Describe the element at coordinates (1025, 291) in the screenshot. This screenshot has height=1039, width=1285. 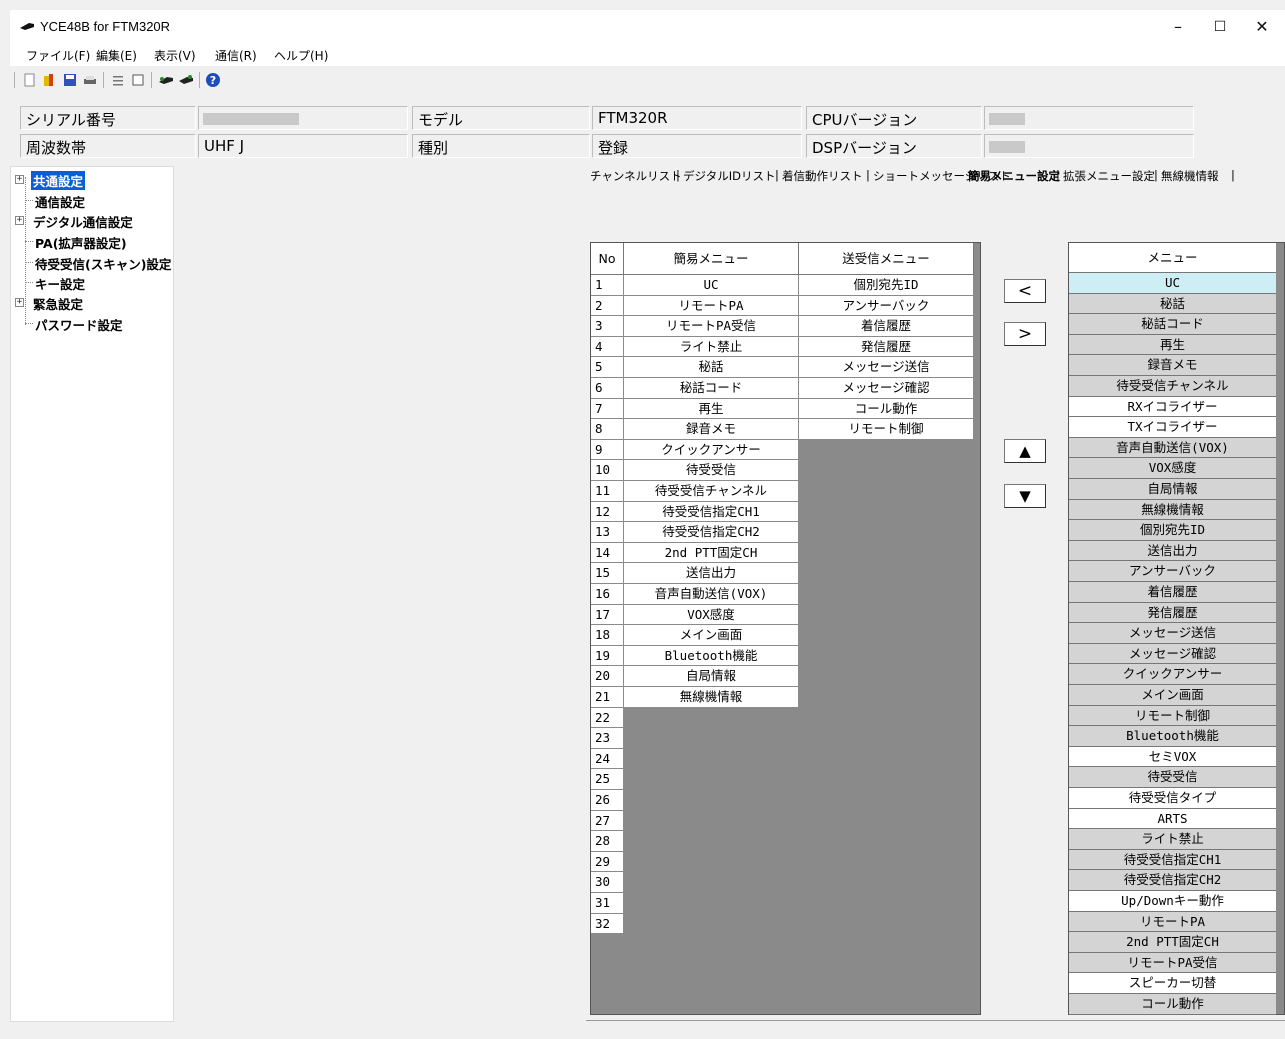
I see `move-left-button: <` at that location.